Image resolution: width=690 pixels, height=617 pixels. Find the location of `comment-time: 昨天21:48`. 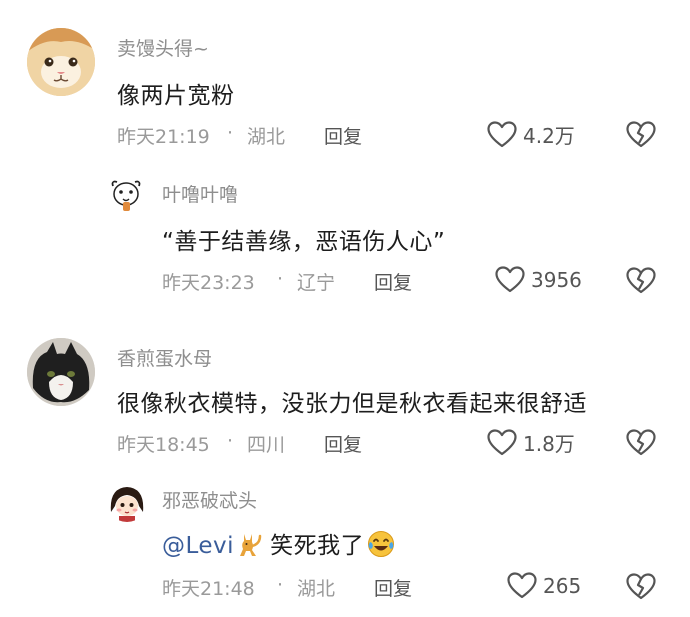

comment-time: 昨天21:48 is located at coordinates (208, 589).